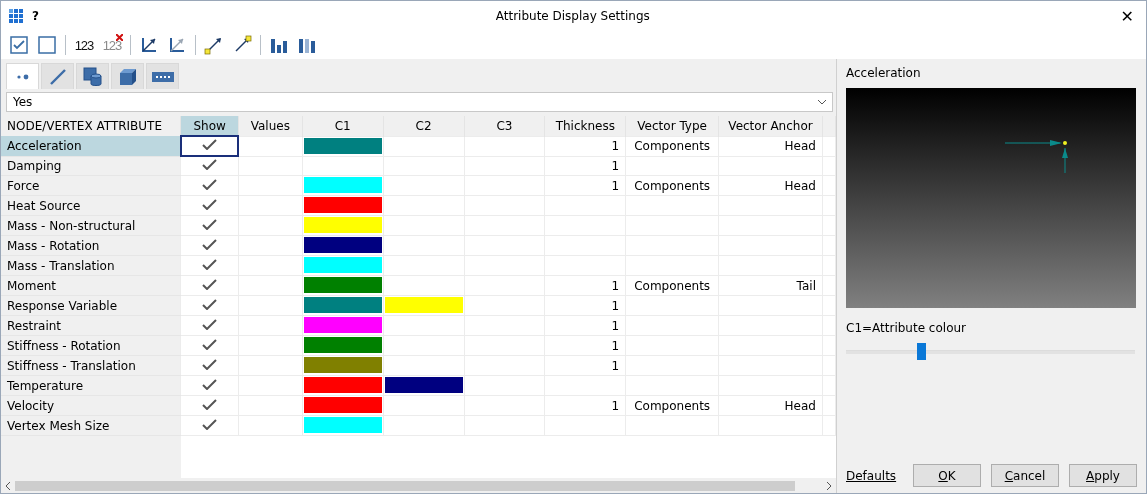 This screenshot has height=494, width=1147. What do you see at coordinates (209, 126) in the screenshot?
I see `column-header: Show` at bounding box center [209, 126].